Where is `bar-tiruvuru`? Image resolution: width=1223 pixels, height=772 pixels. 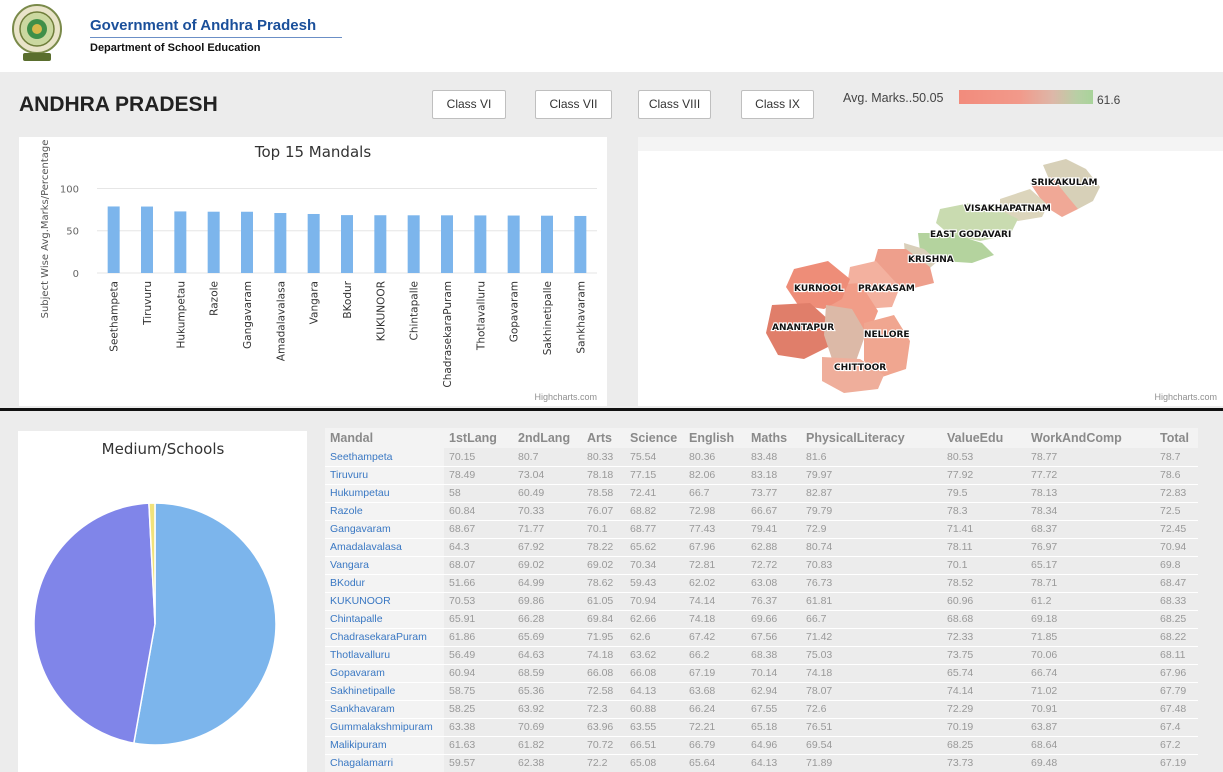
bar-tiruvuru is located at coordinates (147, 239).